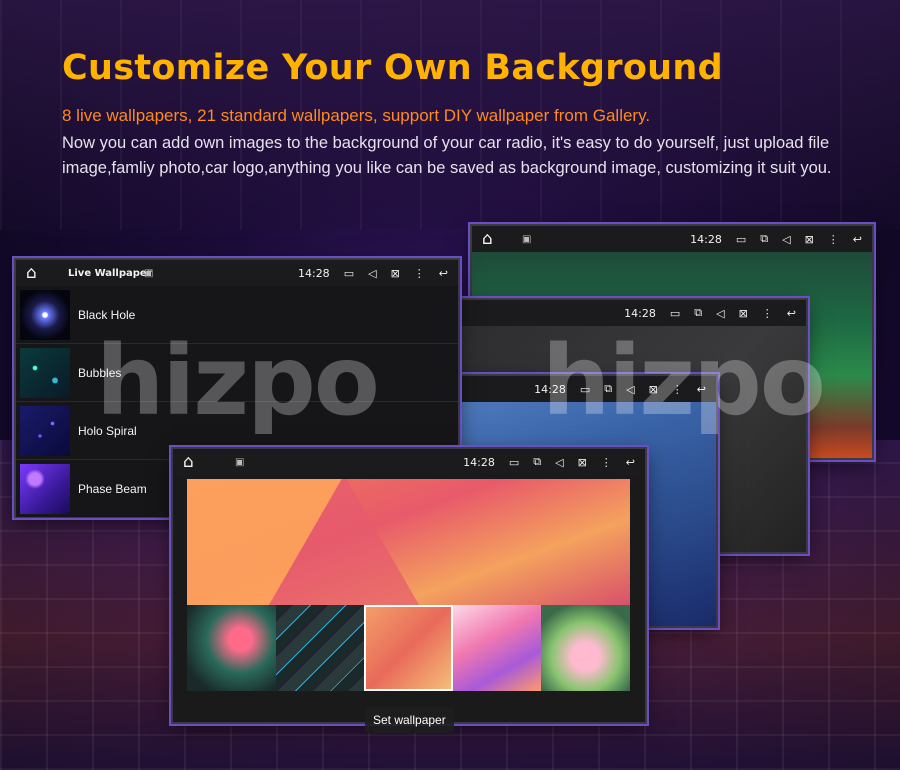 This screenshot has height=770, width=900. Describe the element at coordinates (238, 381) in the screenshot. I see `watermark-left: hizpo` at that location.